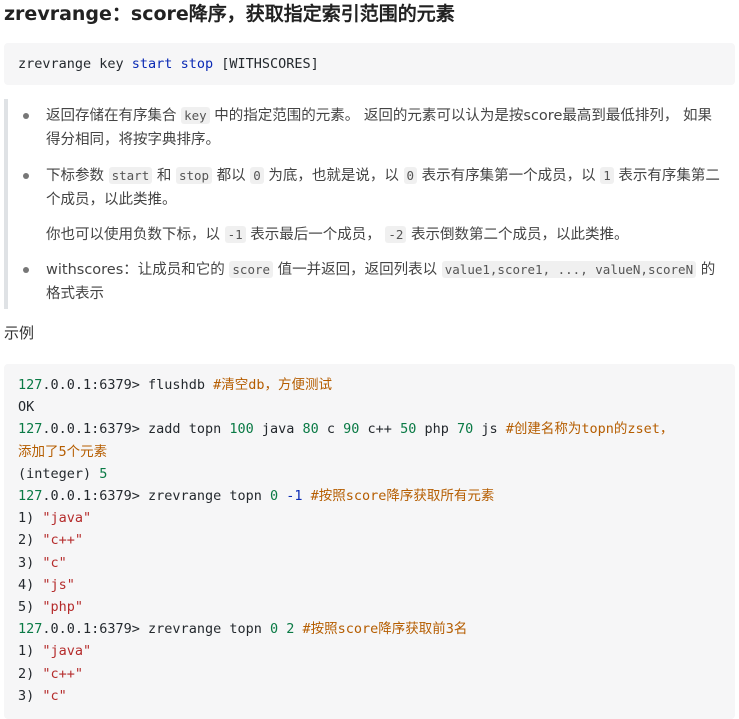 The height and width of the screenshot is (719, 739). What do you see at coordinates (436, 429) in the screenshot?
I see `text: php` at bounding box center [436, 429].